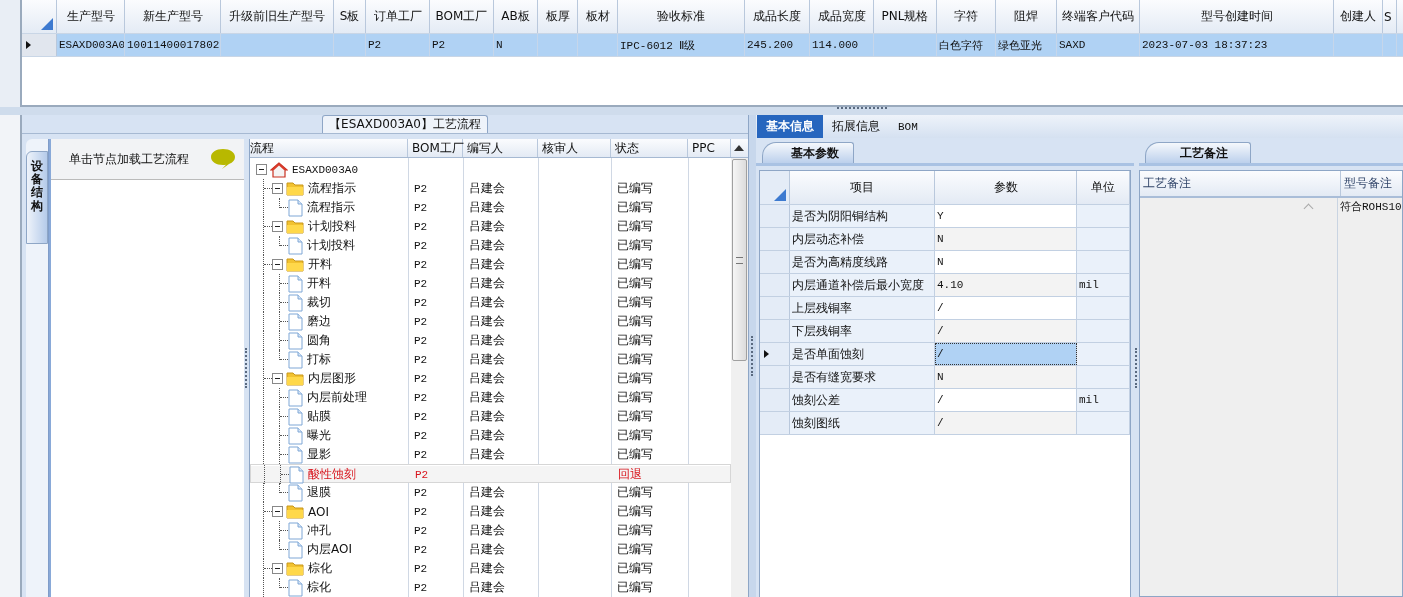 The height and width of the screenshot is (597, 1403). I want to click on column-header: 型号备注, so click(1371, 183).